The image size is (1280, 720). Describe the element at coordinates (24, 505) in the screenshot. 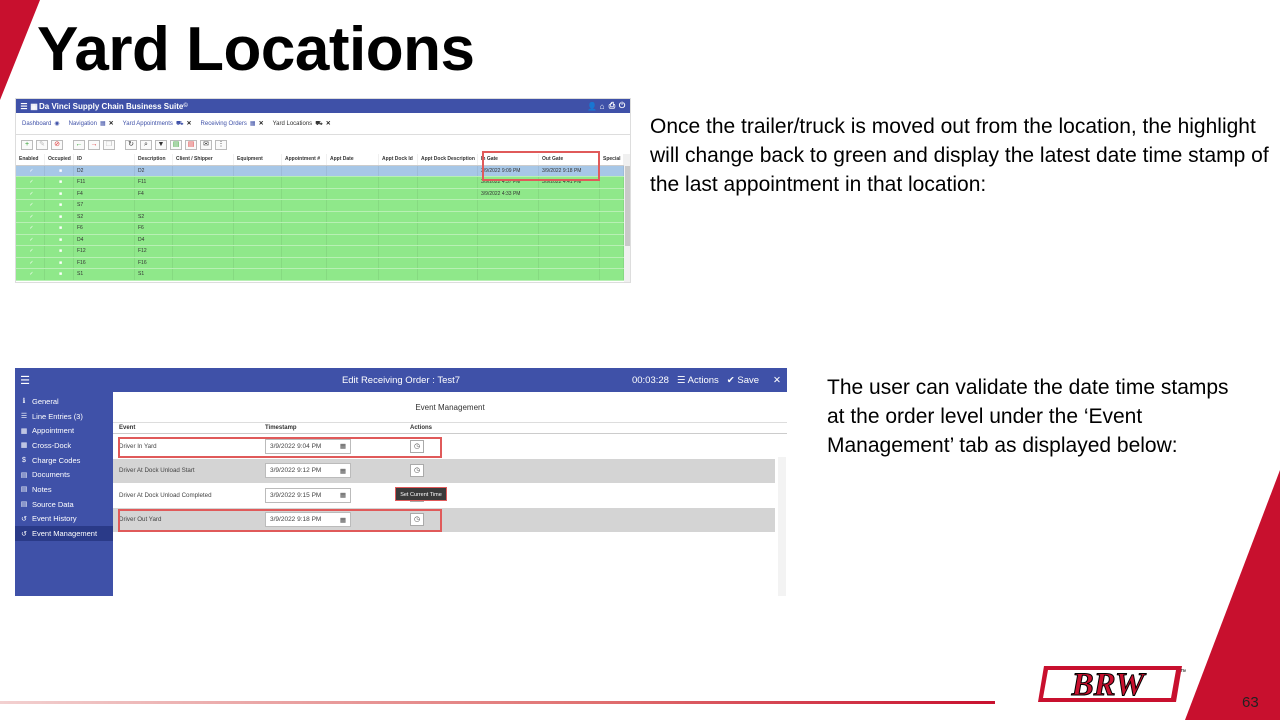

I see `document-icon: ▤` at that location.